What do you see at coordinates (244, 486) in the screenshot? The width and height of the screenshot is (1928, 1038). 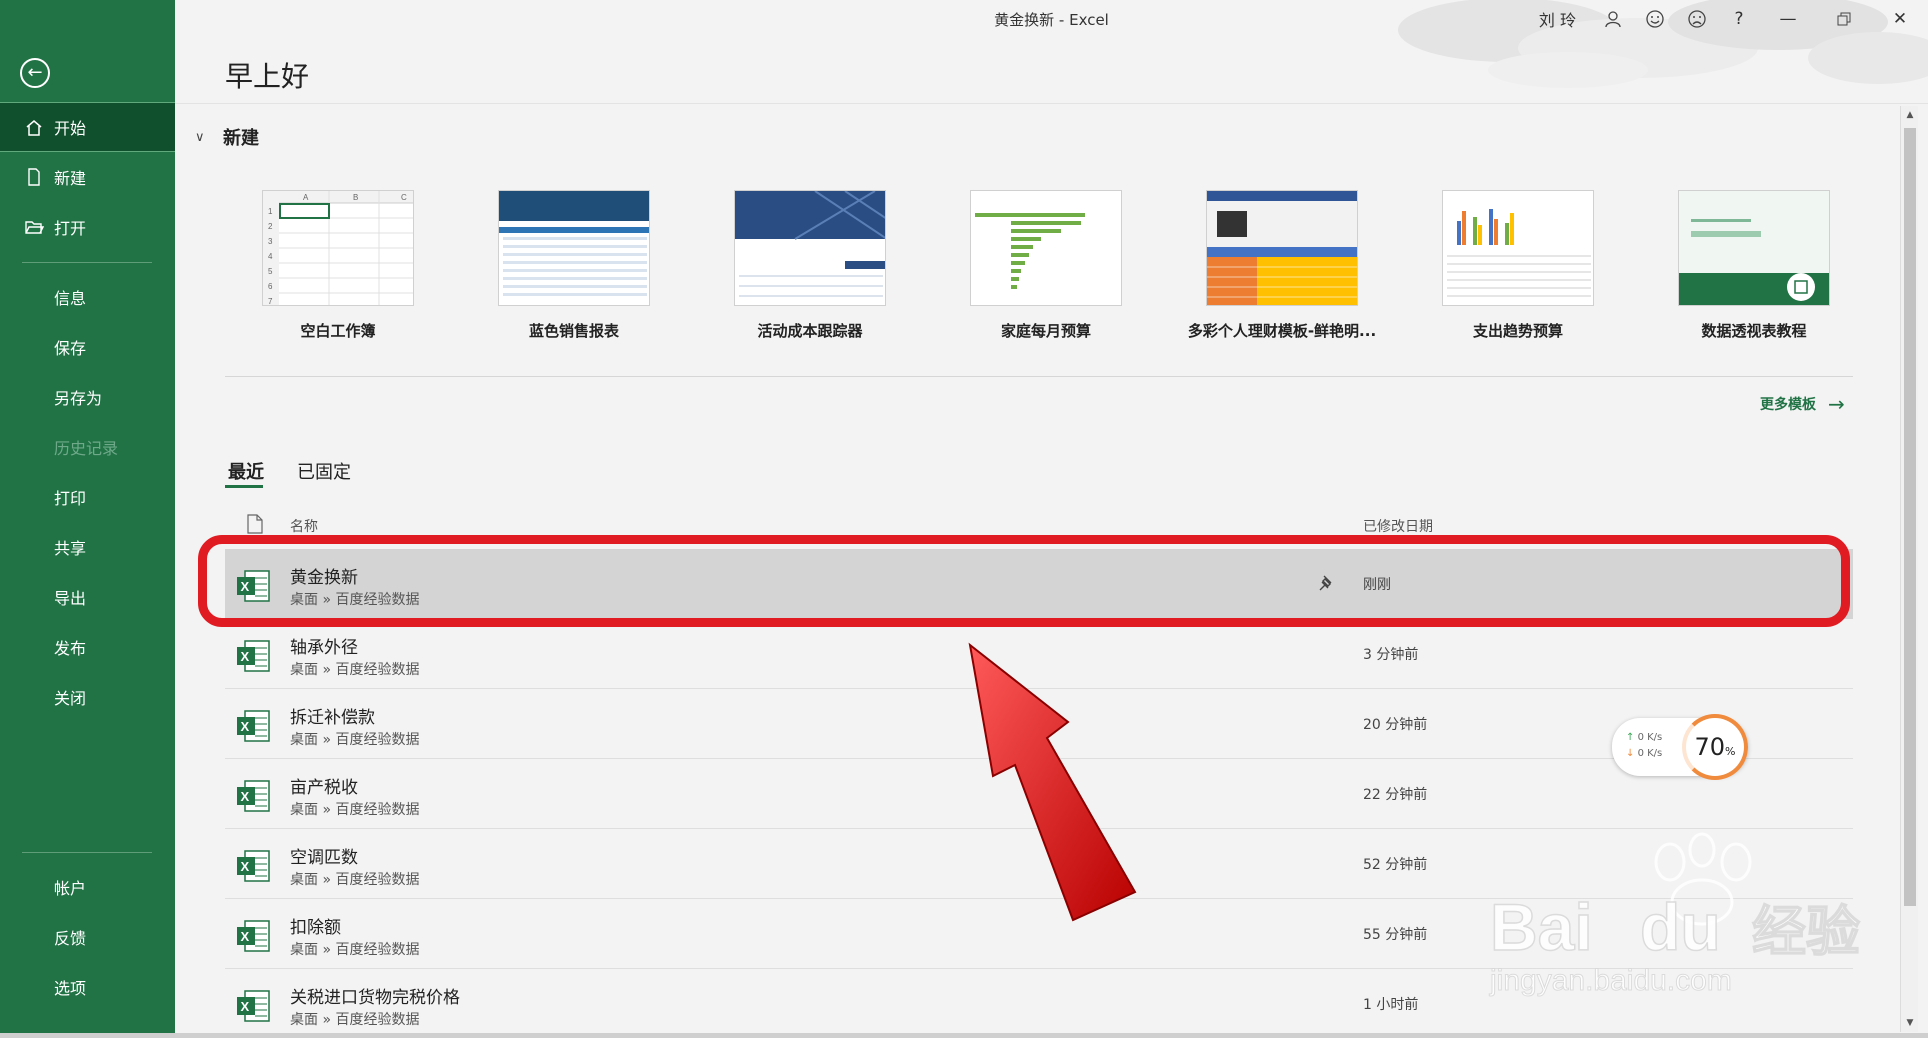 I see `tab-active-indicator` at bounding box center [244, 486].